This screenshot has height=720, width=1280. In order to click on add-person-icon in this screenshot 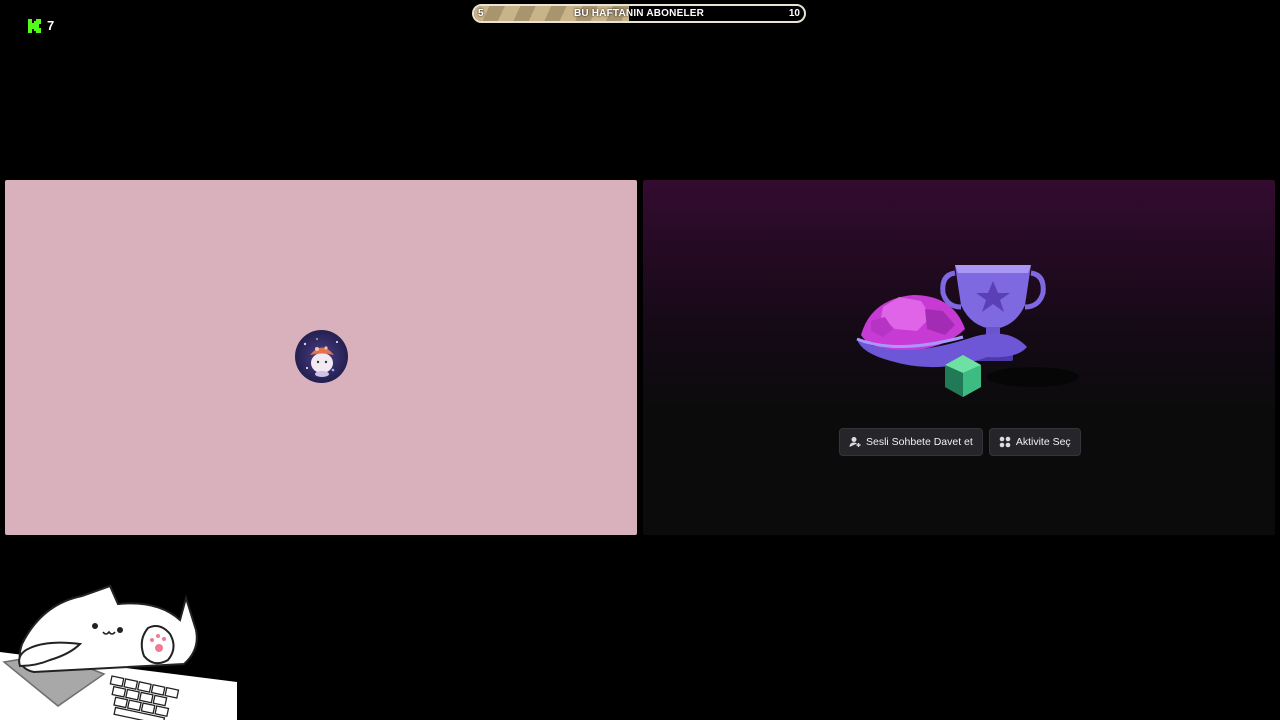, I will do `click(855, 442)`.